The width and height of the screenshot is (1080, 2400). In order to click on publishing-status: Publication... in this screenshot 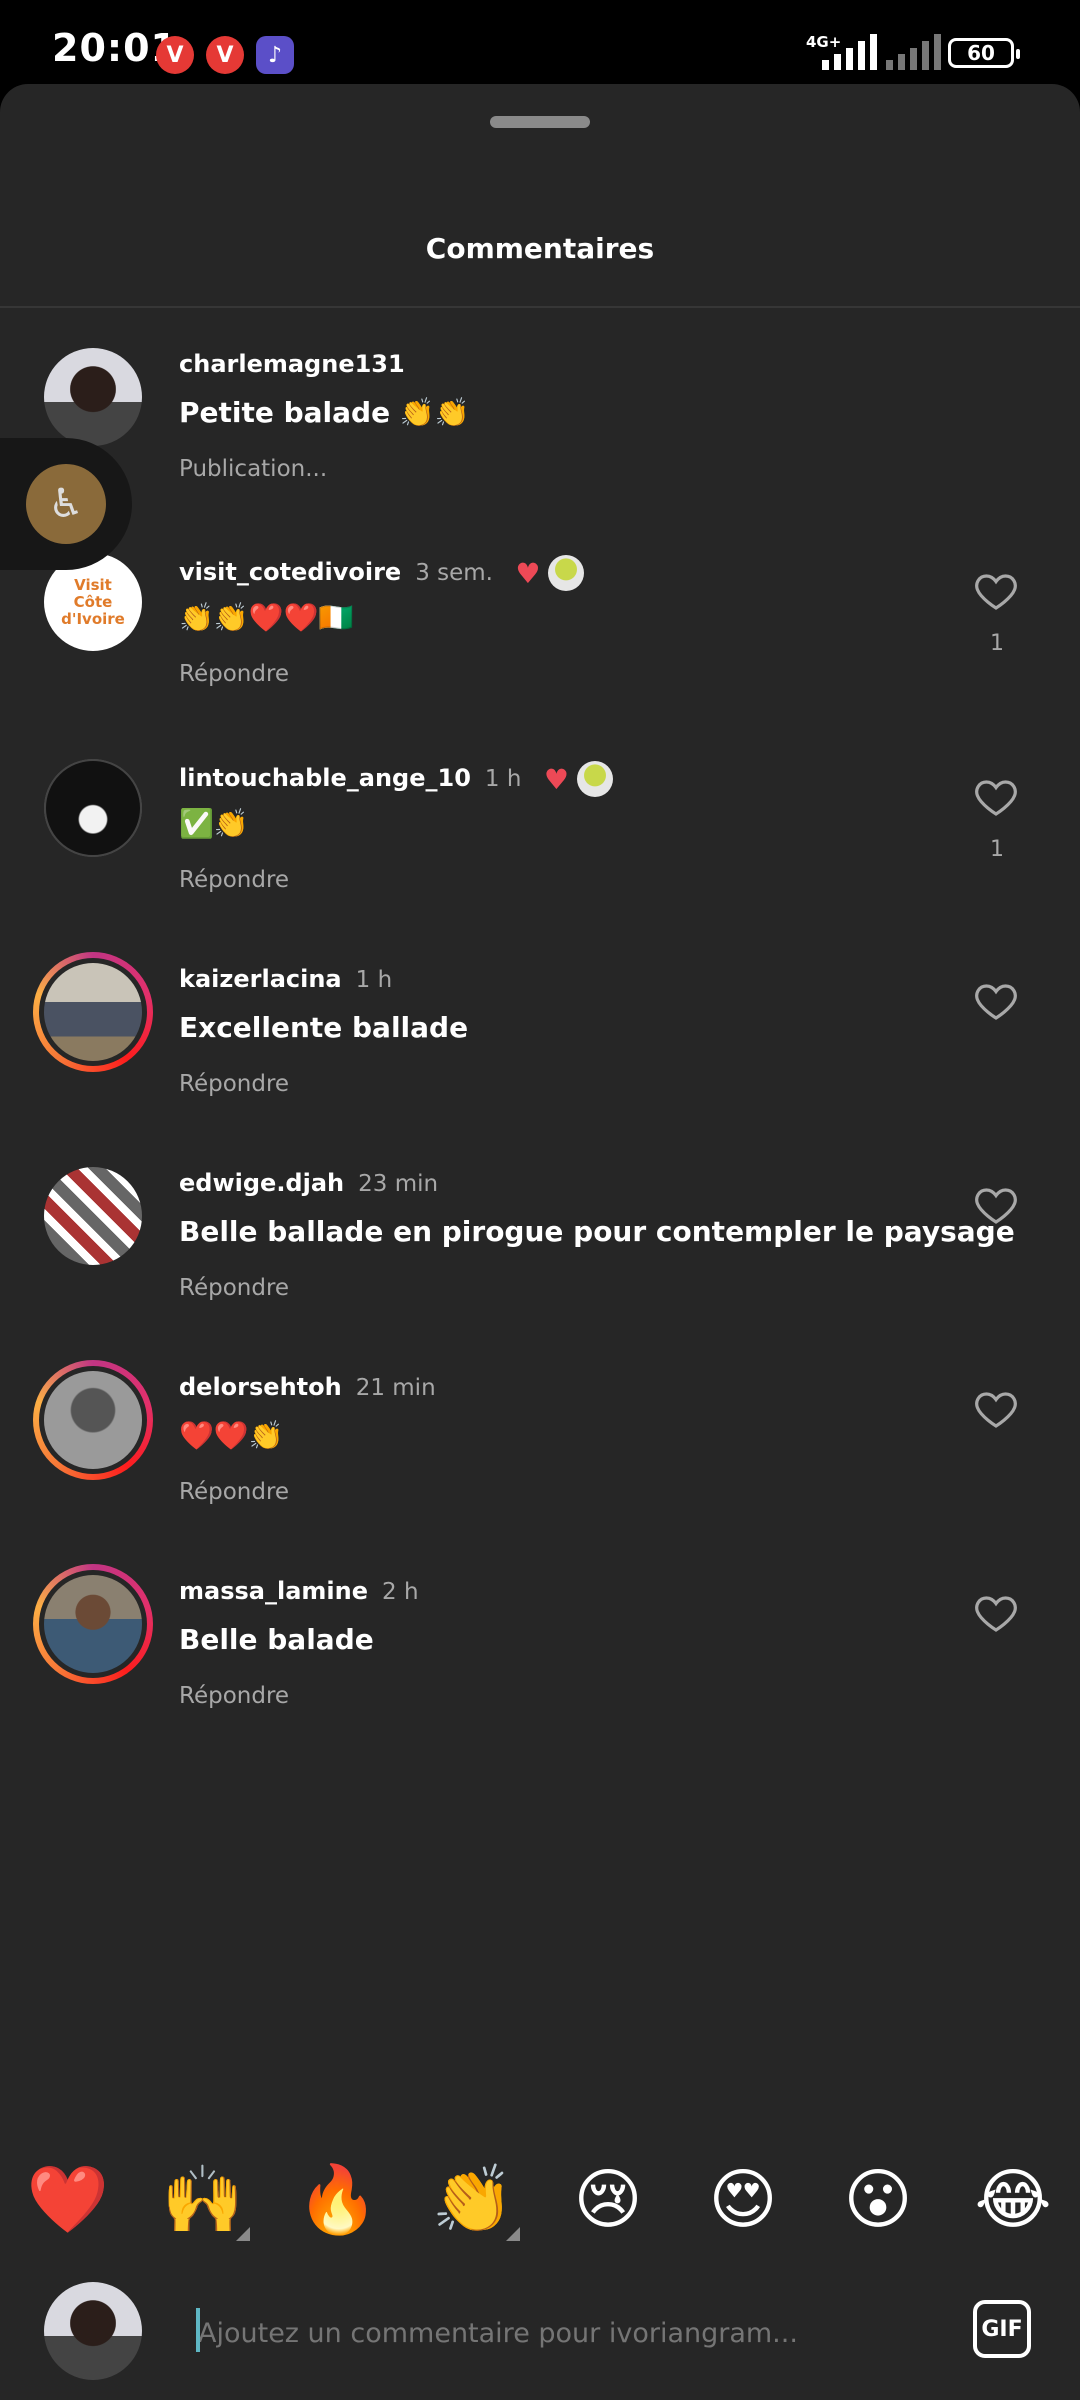, I will do `click(253, 469)`.